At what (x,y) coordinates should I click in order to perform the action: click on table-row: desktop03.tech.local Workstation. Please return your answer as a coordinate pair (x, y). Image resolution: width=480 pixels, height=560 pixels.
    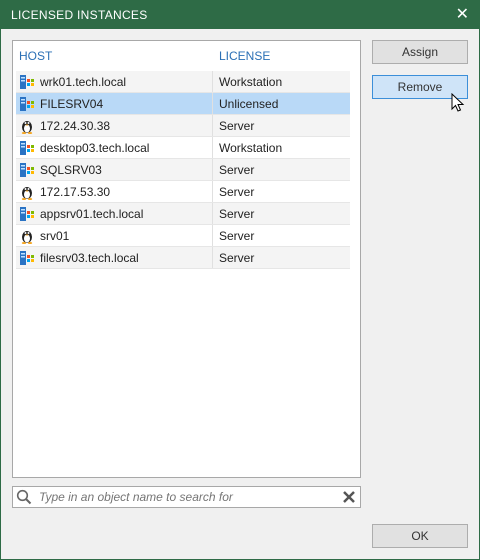
    Looking at the image, I should click on (183, 148).